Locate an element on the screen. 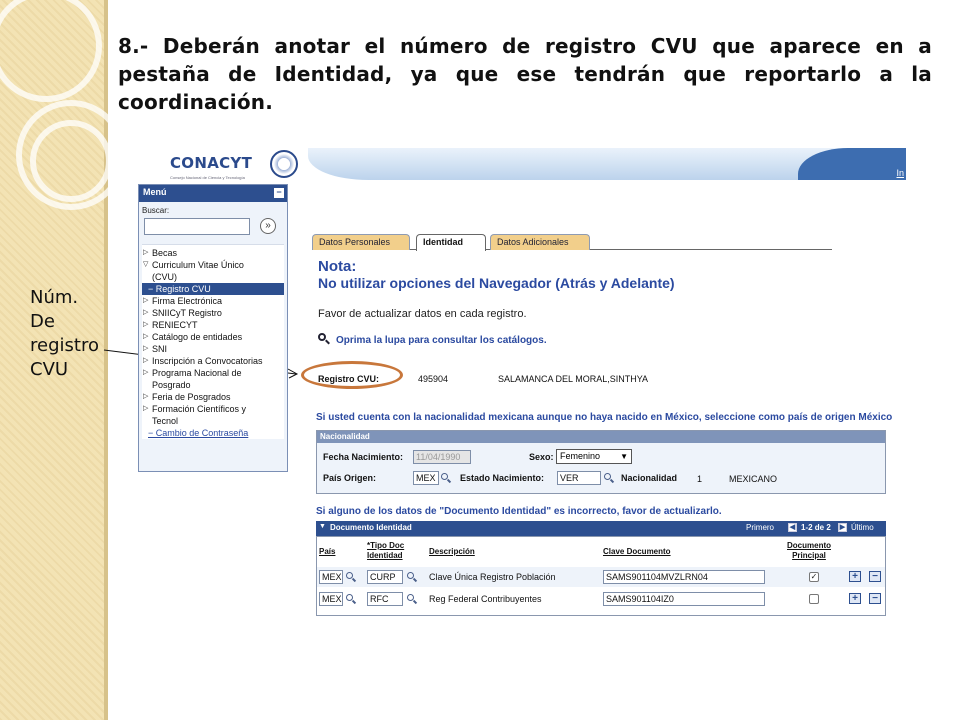 This screenshot has width=960, height=720. menu-item-cvu: ▽ Curriculum Vitae Único is located at coordinates (213, 265).